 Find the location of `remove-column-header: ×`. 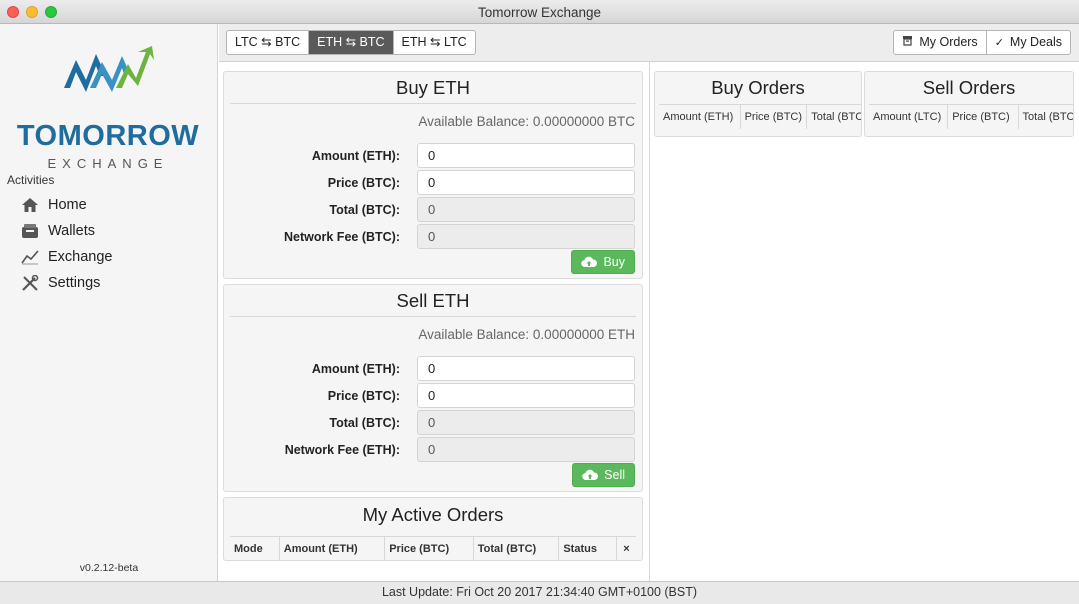

remove-column-header: × is located at coordinates (626, 549).